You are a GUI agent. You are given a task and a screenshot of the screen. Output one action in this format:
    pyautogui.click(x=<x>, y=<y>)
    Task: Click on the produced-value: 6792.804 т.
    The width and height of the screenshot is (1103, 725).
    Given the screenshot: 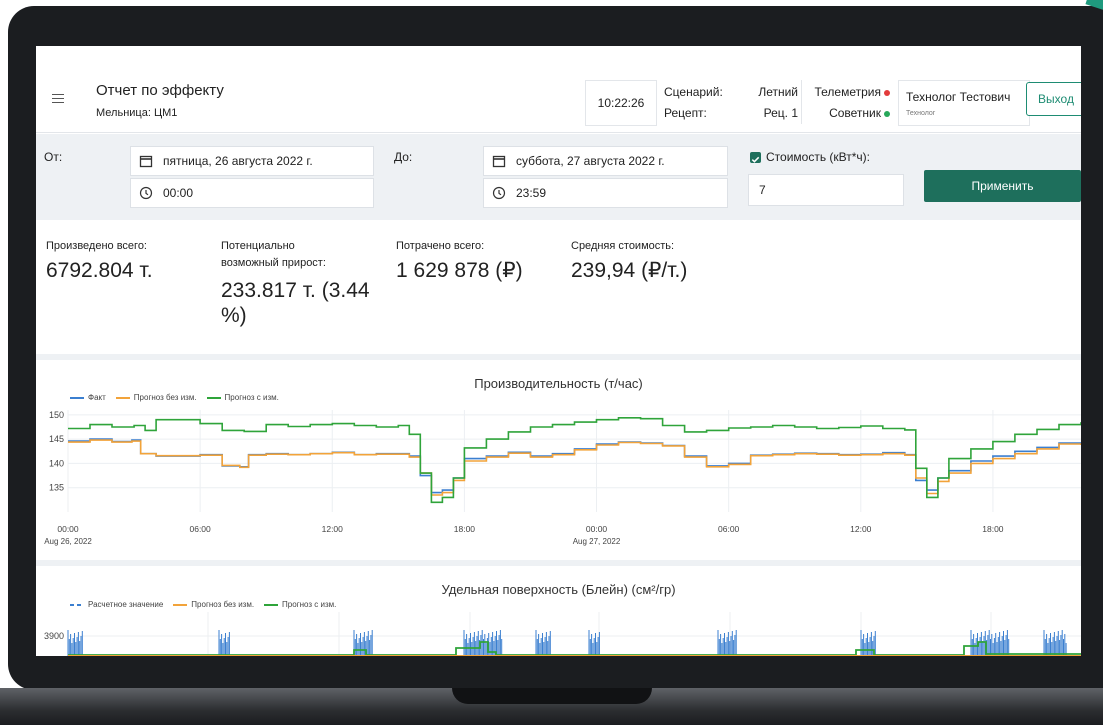 What is the action you would take?
    pyautogui.click(x=99, y=270)
    